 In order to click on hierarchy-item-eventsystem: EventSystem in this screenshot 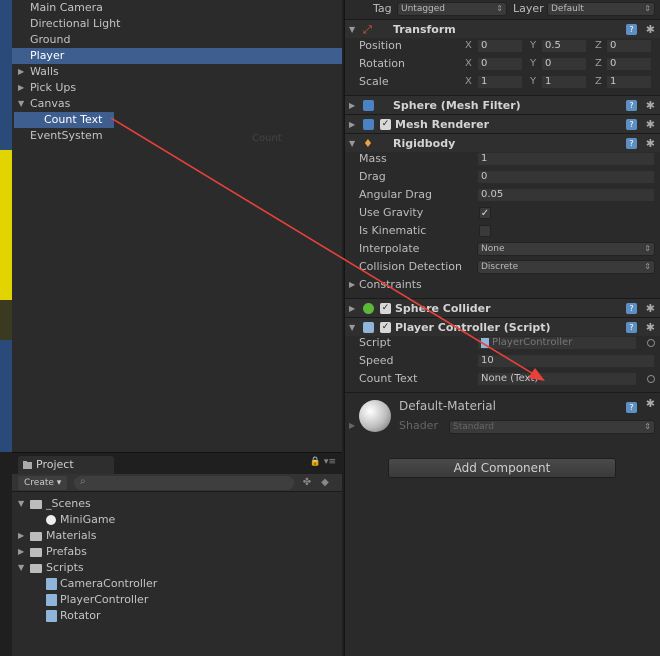, I will do `click(177, 136)`.